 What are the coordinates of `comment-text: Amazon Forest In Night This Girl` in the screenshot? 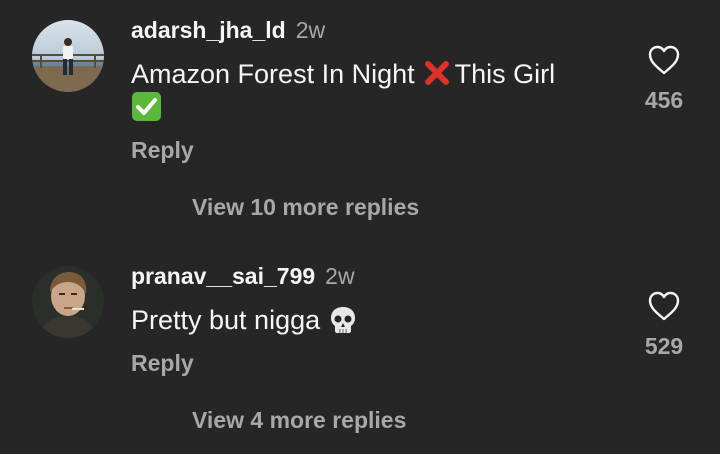 It's located at (366, 91).